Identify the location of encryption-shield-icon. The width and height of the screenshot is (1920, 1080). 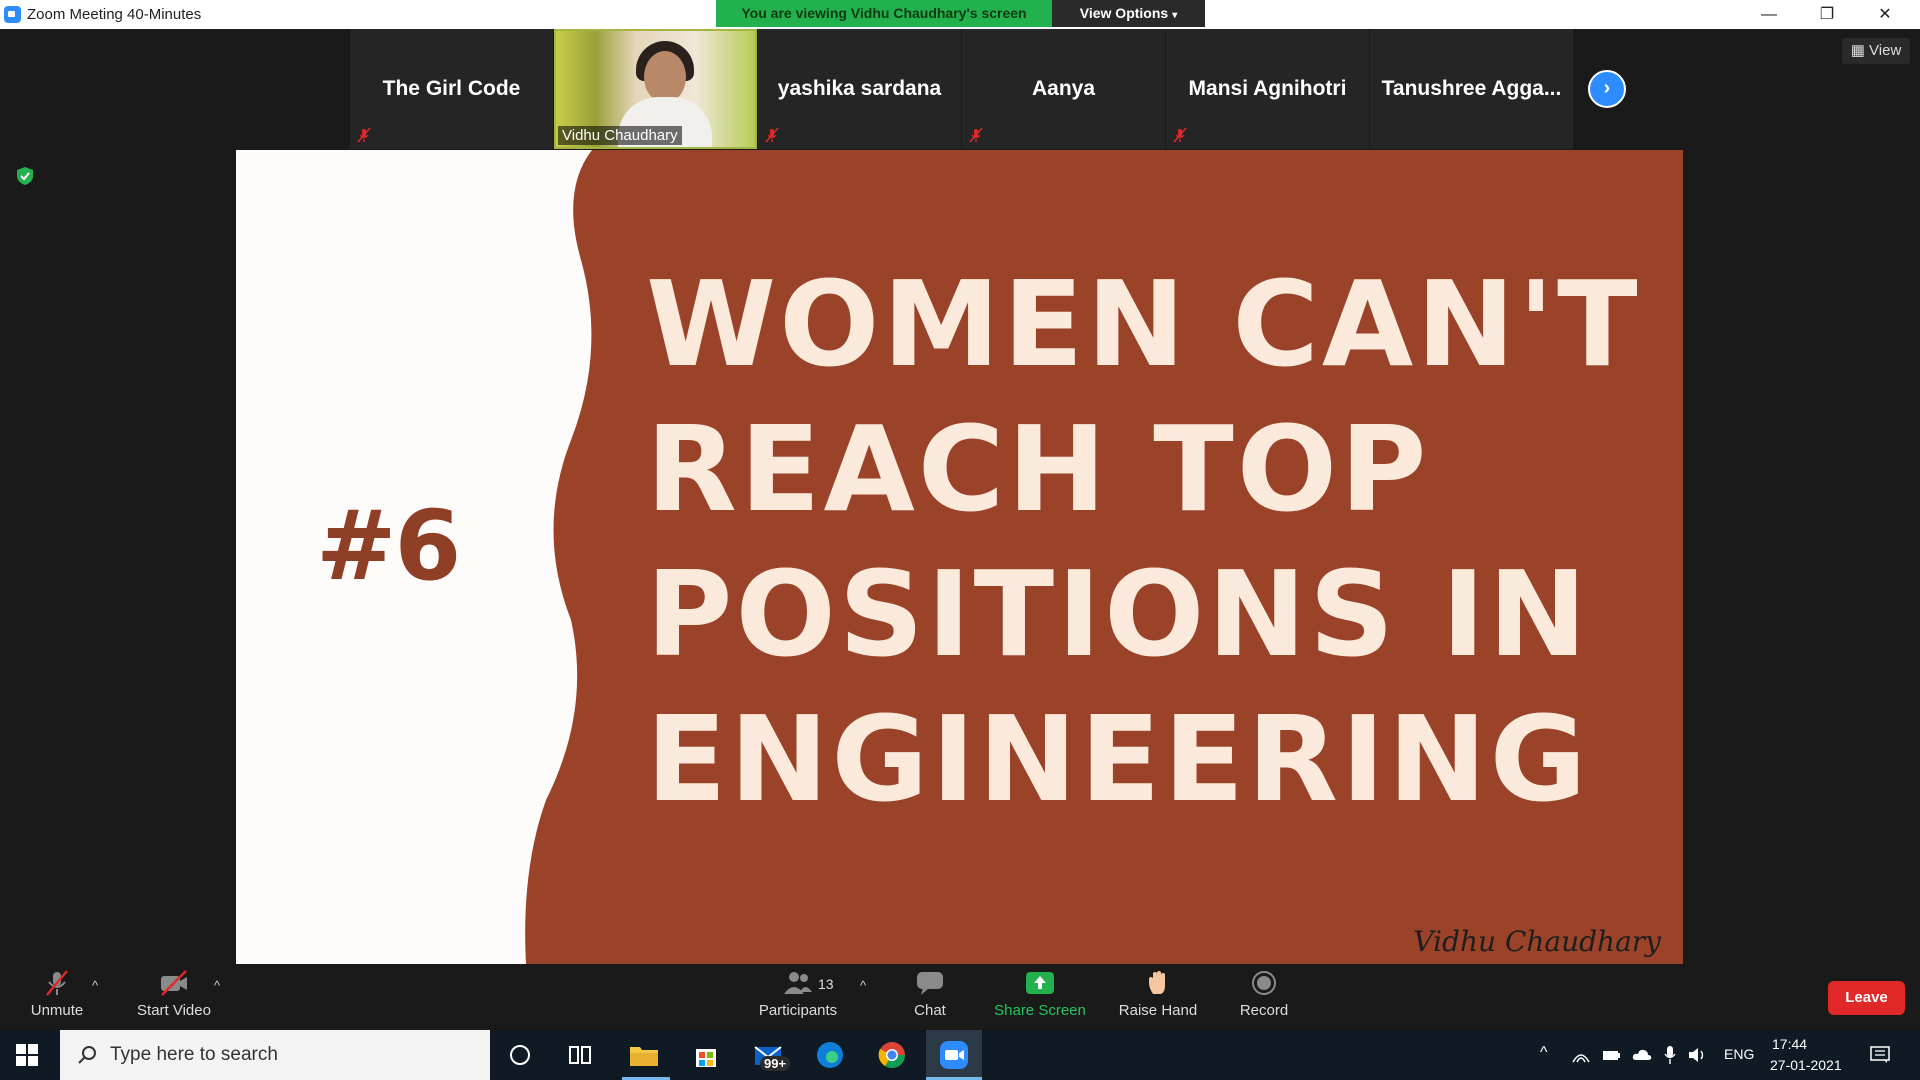
(25, 176).